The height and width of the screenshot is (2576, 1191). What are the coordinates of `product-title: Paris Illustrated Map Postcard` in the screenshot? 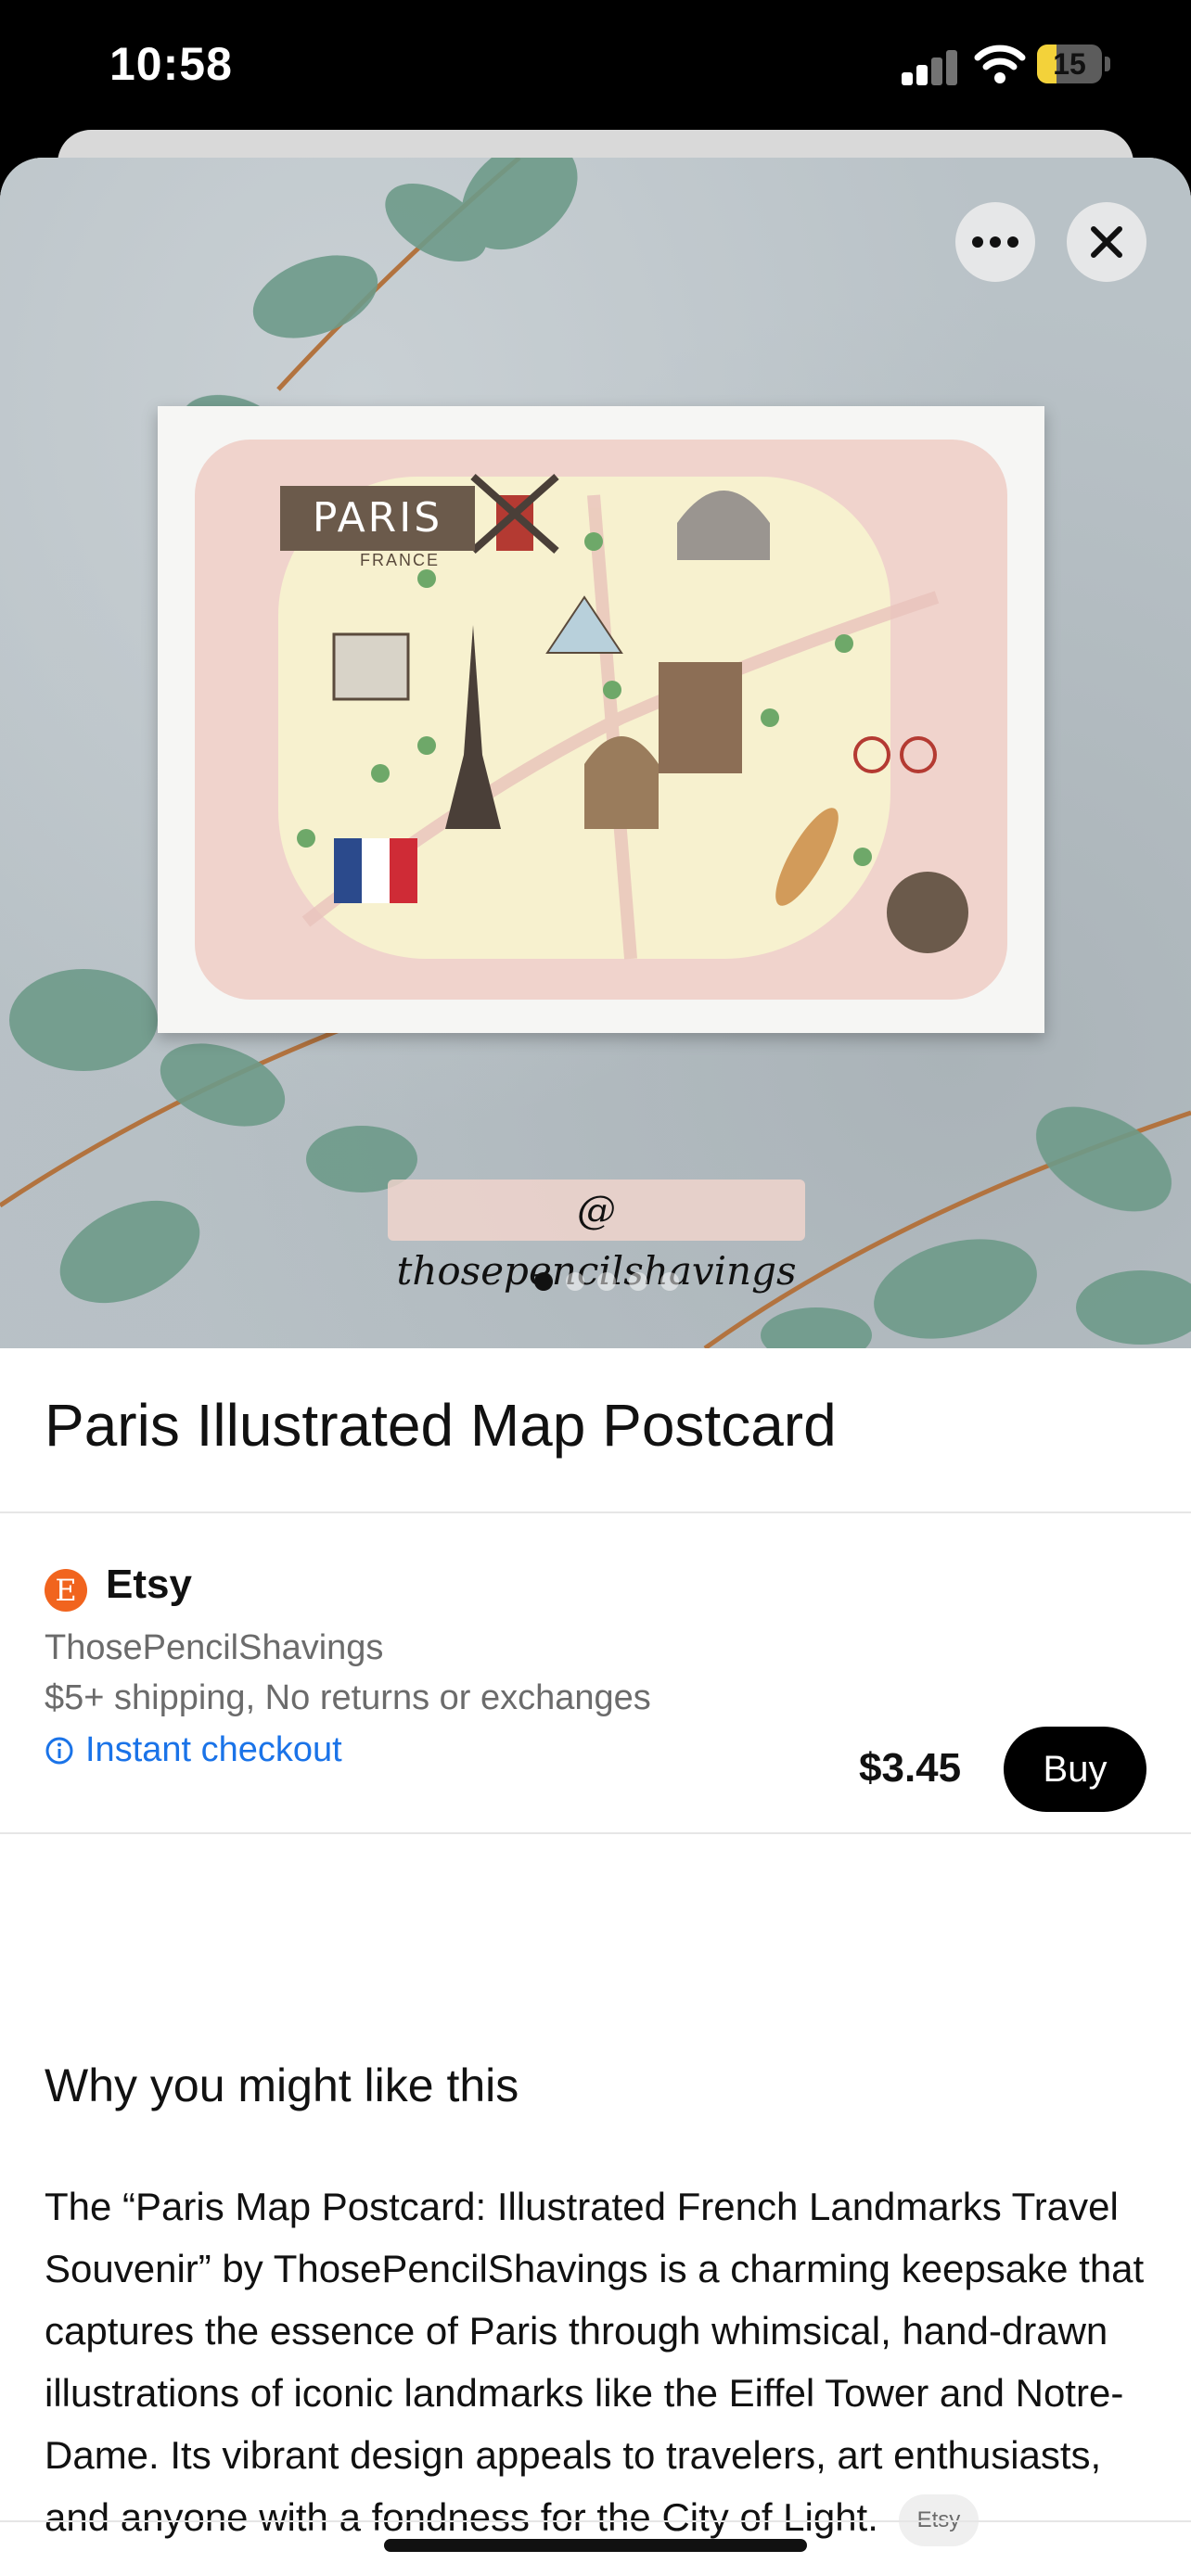 It's located at (441, 1425).